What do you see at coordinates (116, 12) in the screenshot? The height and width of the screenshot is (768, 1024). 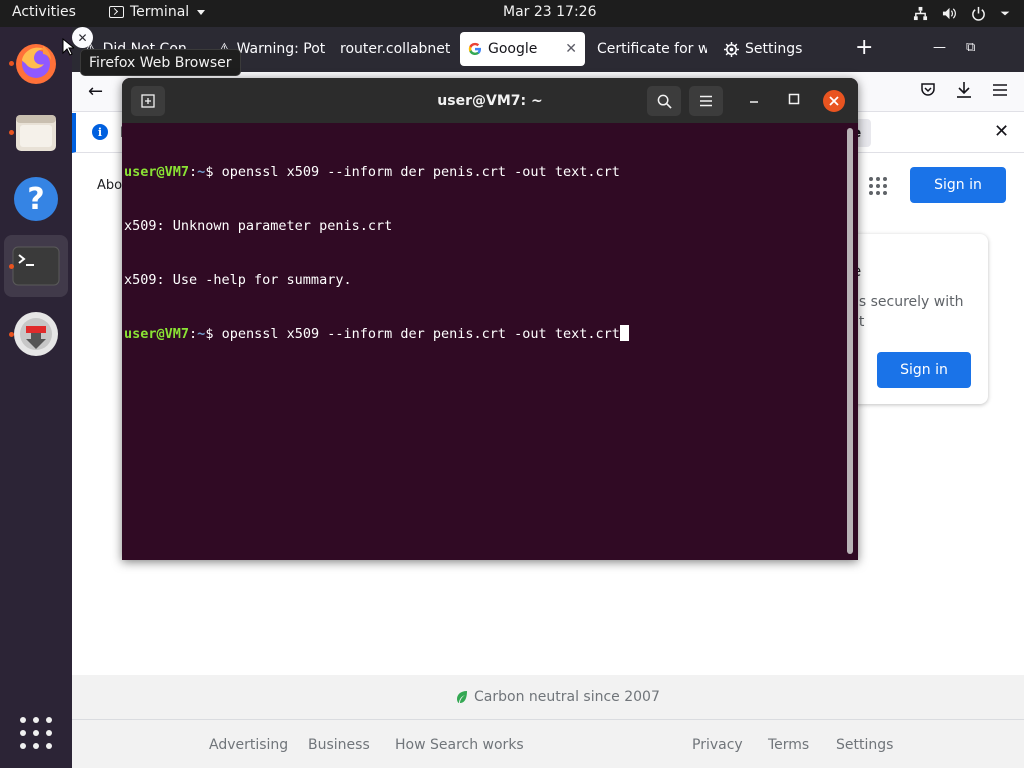 I see `terminal-app-icon` at bounding box center [116, 12].